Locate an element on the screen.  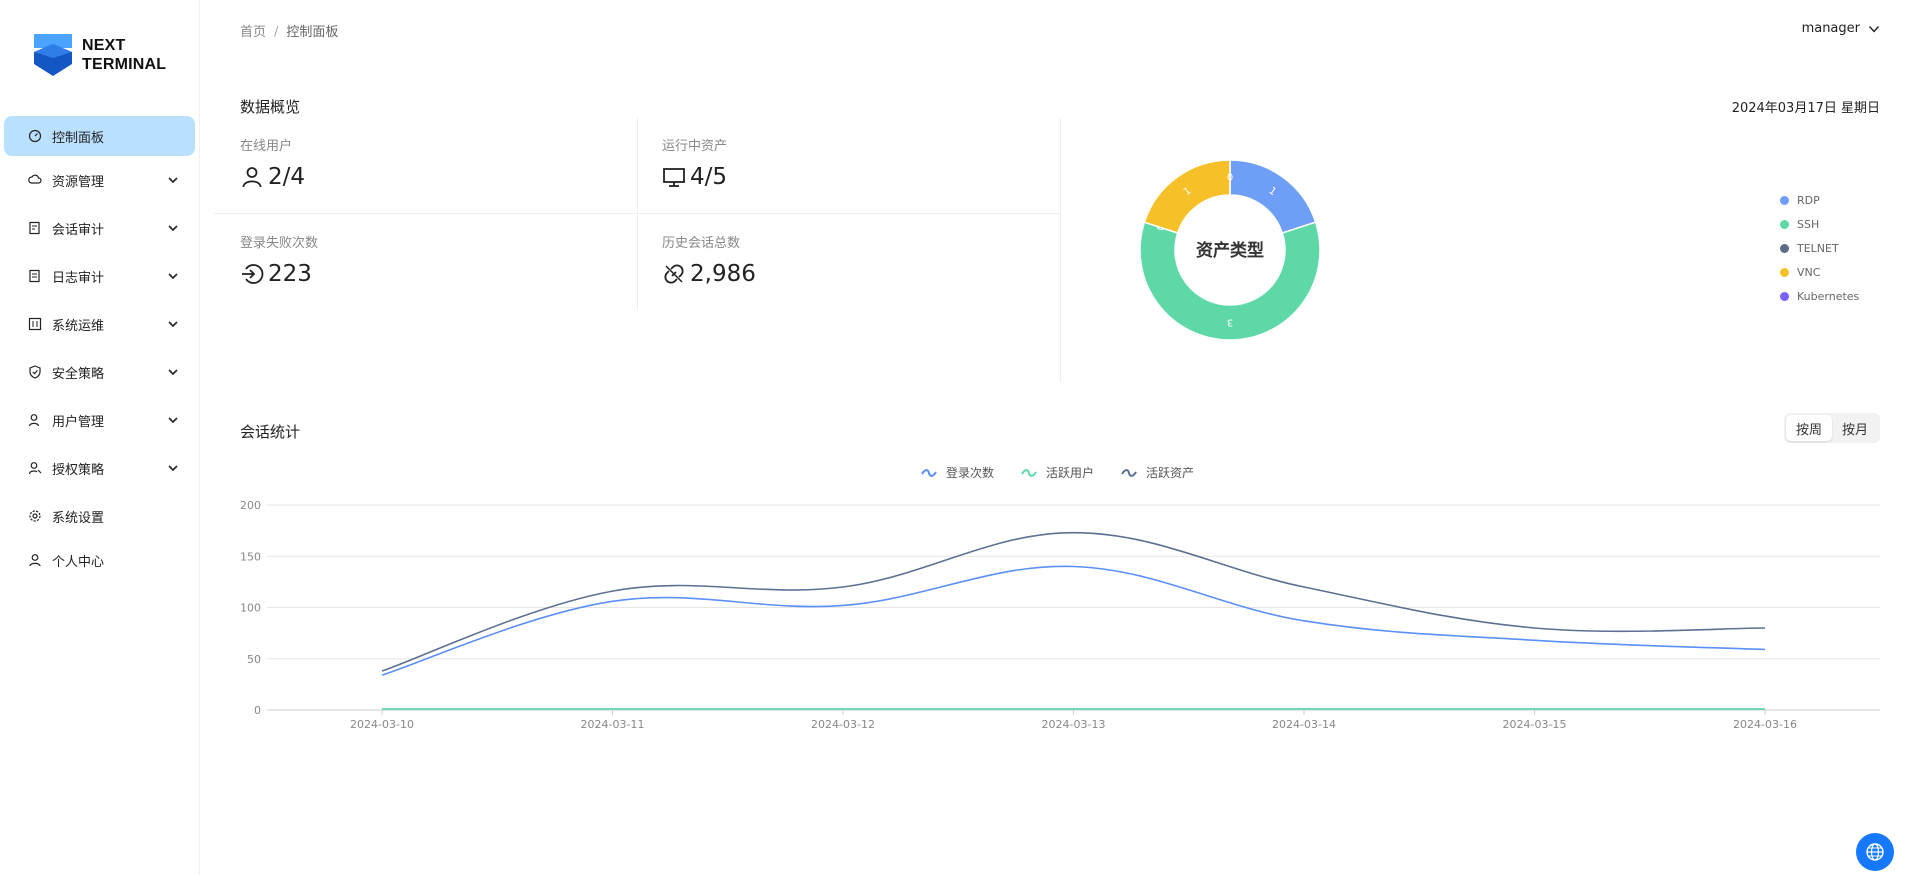
asset-type-legend: RDP SSH TELNET VNC Kubernetes is located at coordinates (1819, 248).